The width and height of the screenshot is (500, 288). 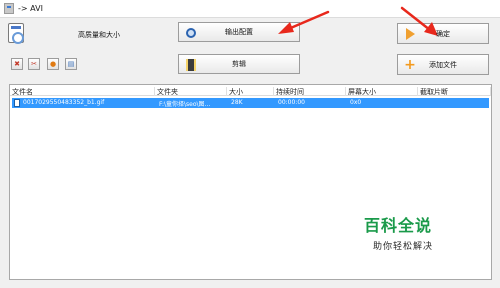 What do you see at coordinates (99, 35) in the screenshot?
I see `quality-label: 高质量和大小` at bounding box center [99, 35].